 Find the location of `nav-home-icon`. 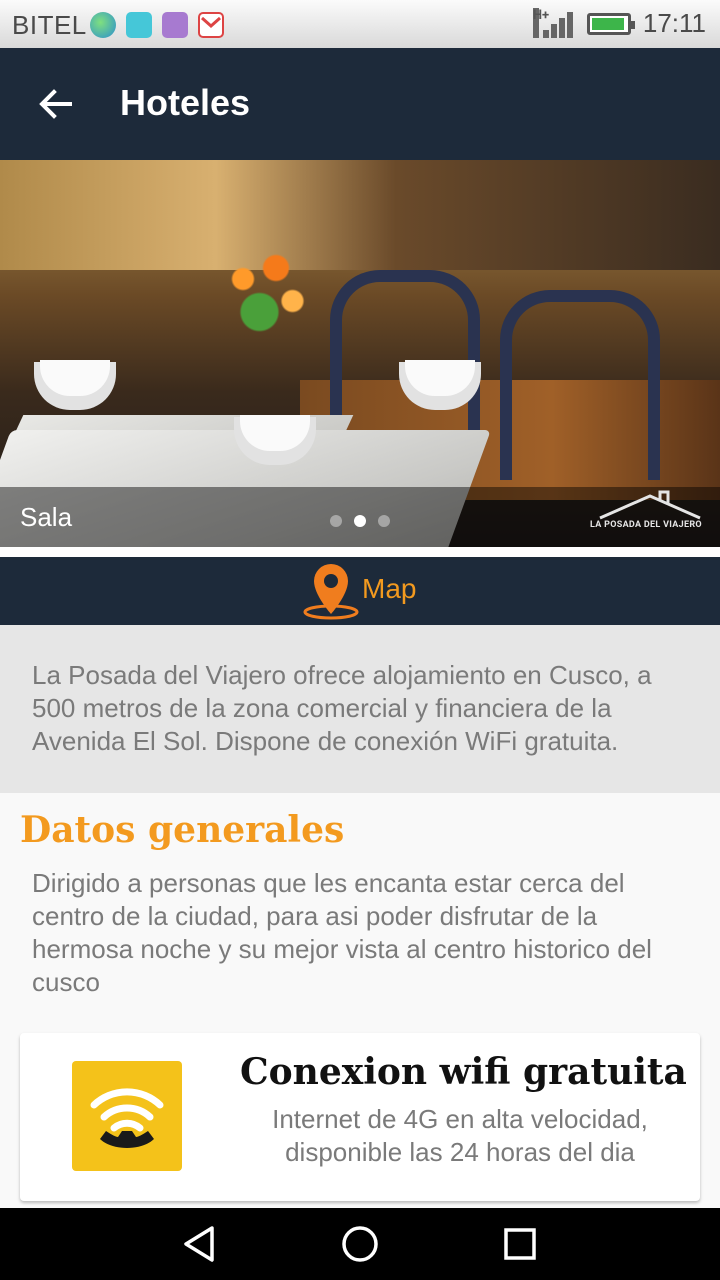

nav-home-icon is located at coordinates (360, 1244).